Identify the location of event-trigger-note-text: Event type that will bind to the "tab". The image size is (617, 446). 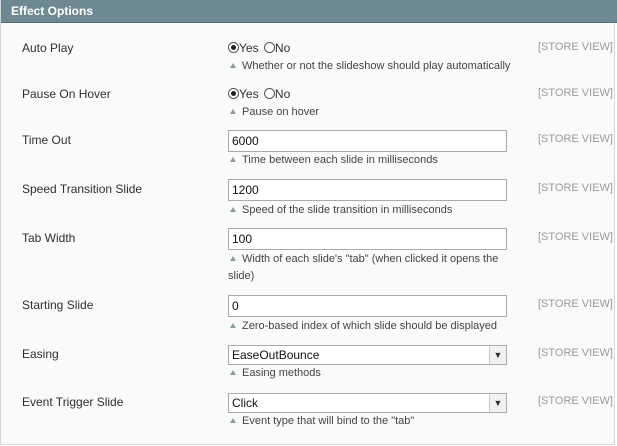
(328, 421).